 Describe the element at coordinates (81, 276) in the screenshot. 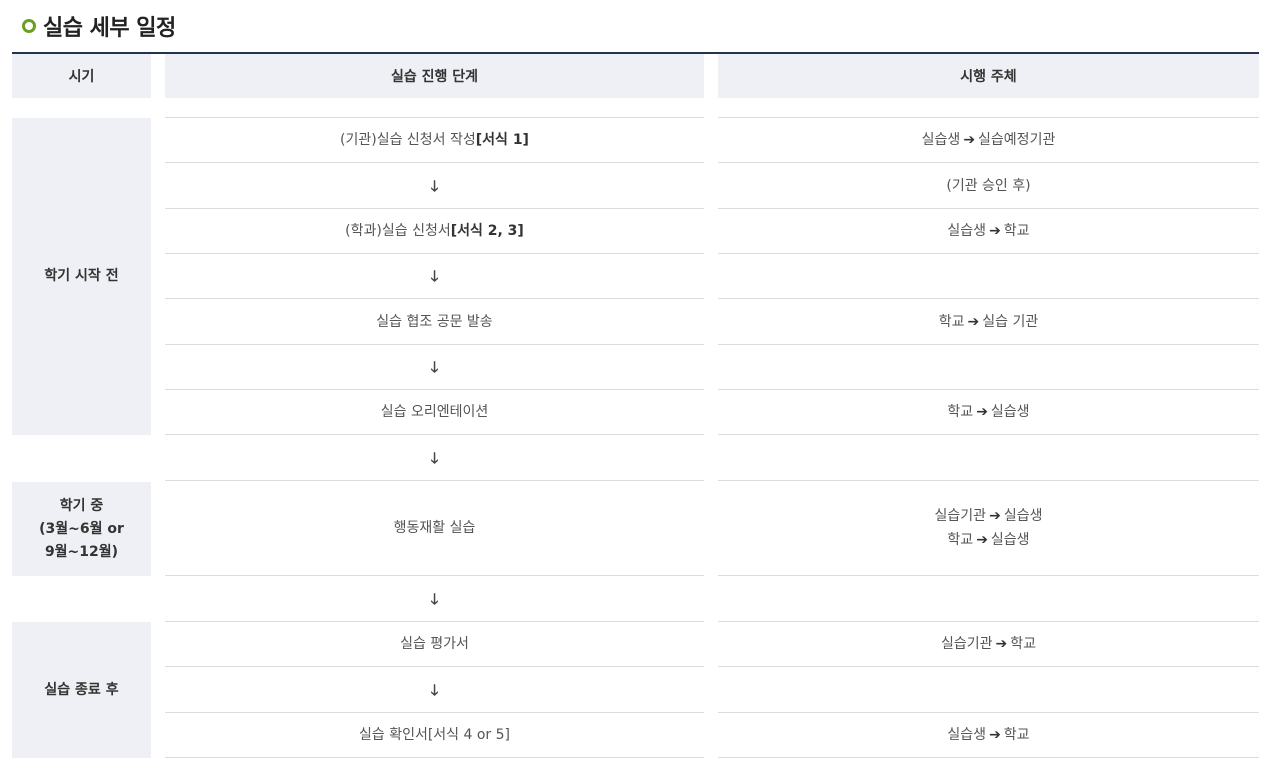

I see `period-before-semester: 학기 시작 전` at that location.